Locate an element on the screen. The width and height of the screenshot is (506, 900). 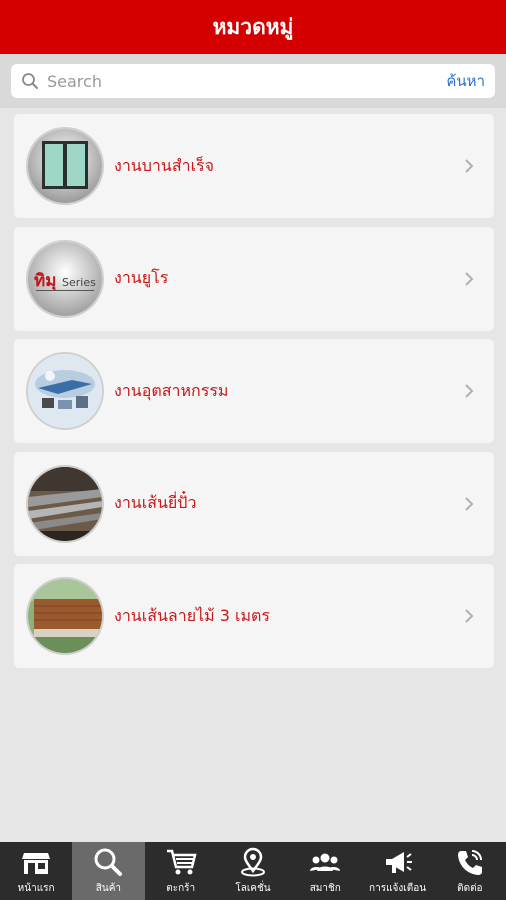
wood-fence-thumbnail is located at coordinates (65, 616).